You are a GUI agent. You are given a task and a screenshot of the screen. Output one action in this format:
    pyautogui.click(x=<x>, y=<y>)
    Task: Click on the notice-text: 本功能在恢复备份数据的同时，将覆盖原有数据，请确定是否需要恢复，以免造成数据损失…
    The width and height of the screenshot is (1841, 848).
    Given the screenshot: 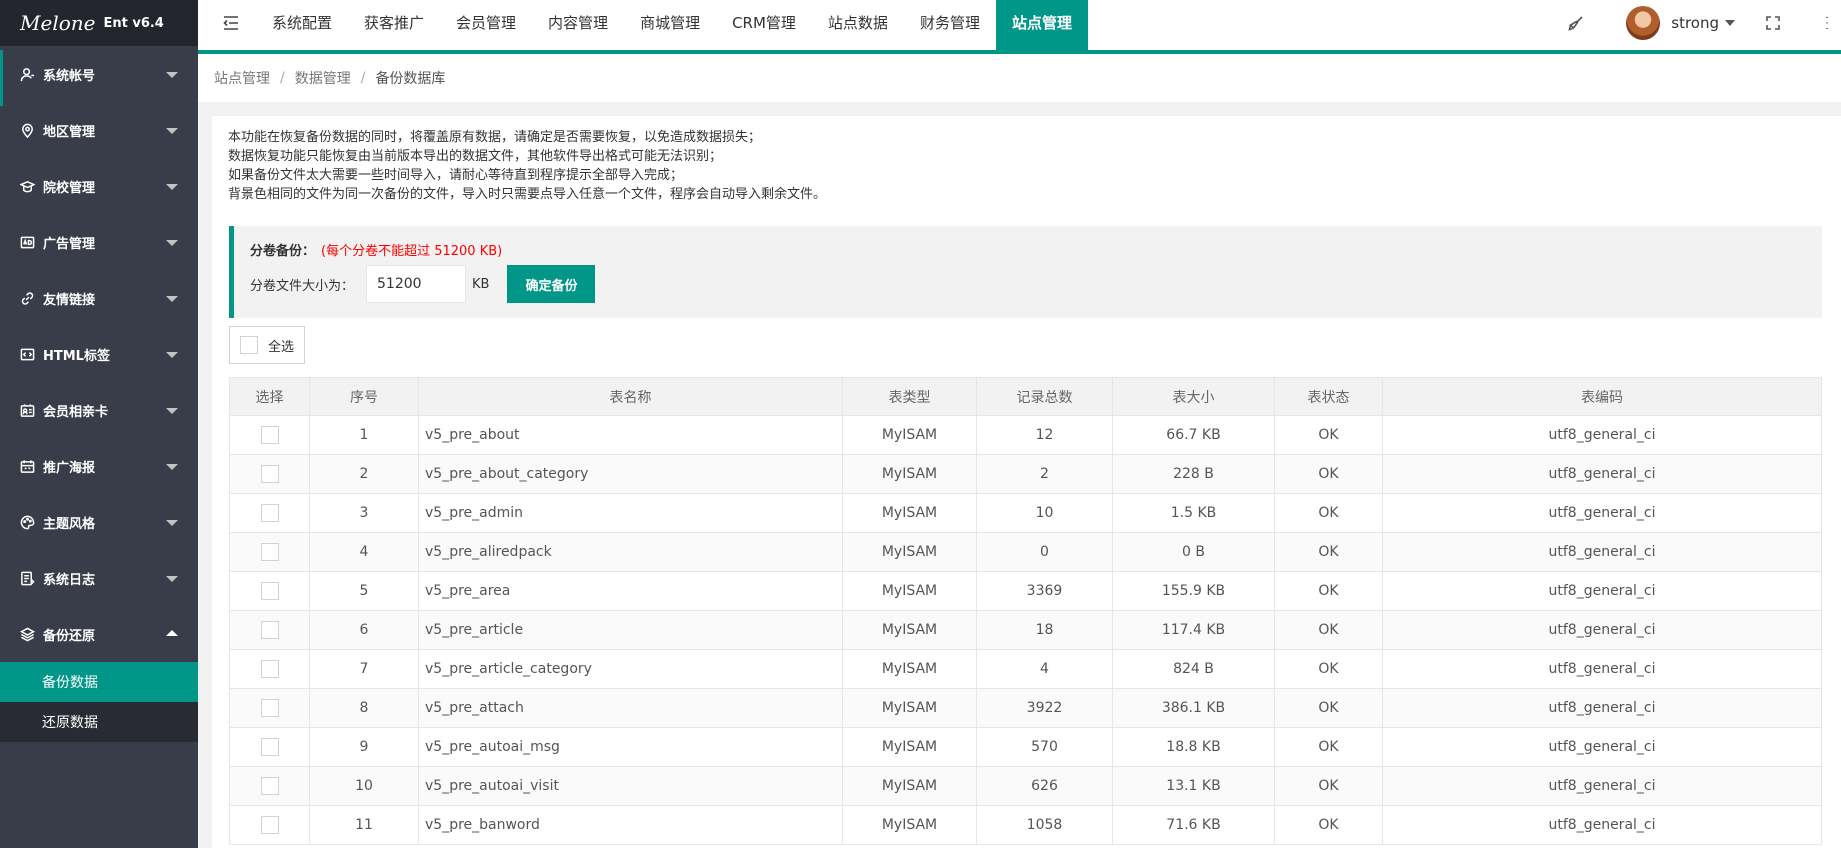 What is the action you would take?
    pyautogui.click(x=1026, y=166)
    